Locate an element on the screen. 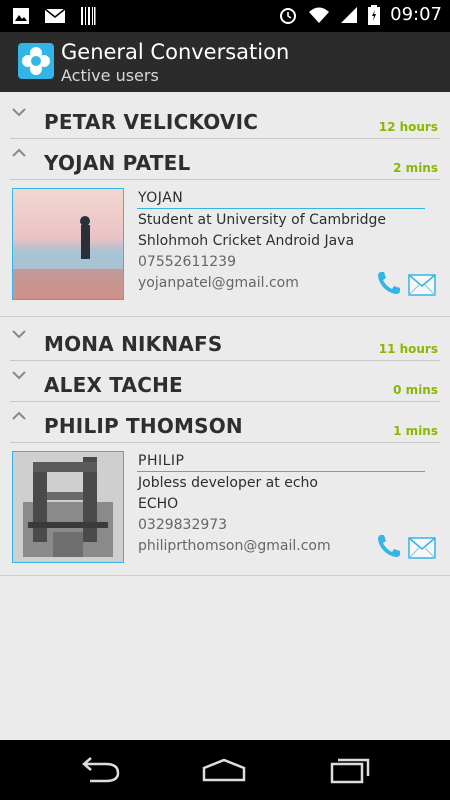 Image resolution: width=450 pixels, height=800 pixels. contact-name: PHILIP is located at coordinates (161, 461).